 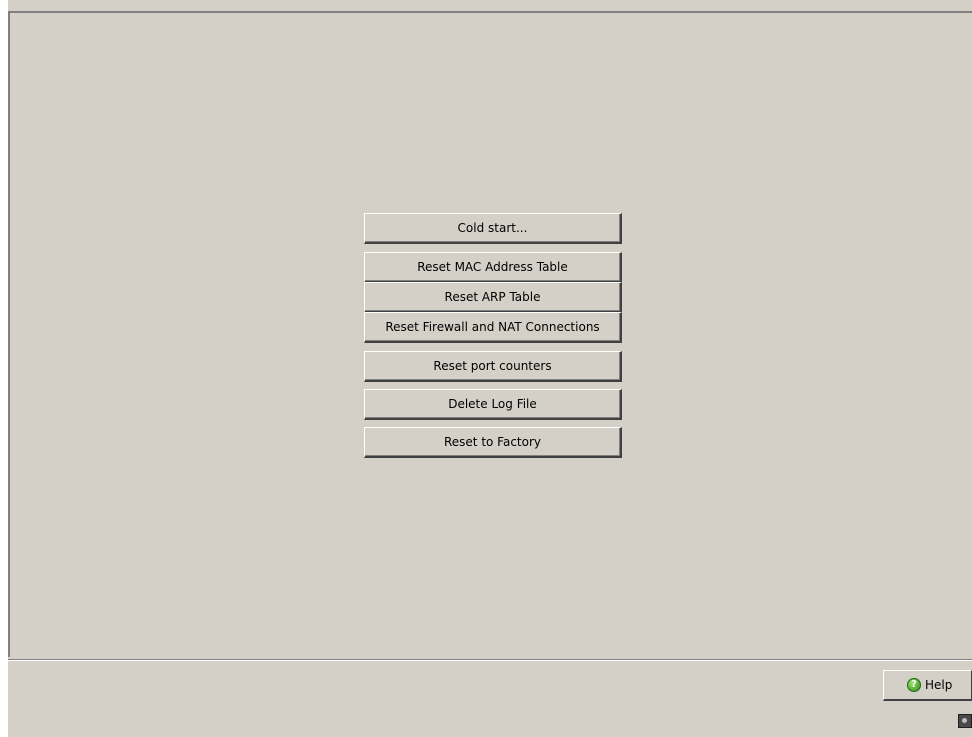 What do you see at coordinates (939, 685) in the screenshot?
I see `help-button-label: Help` at bounding box center [939, 685].